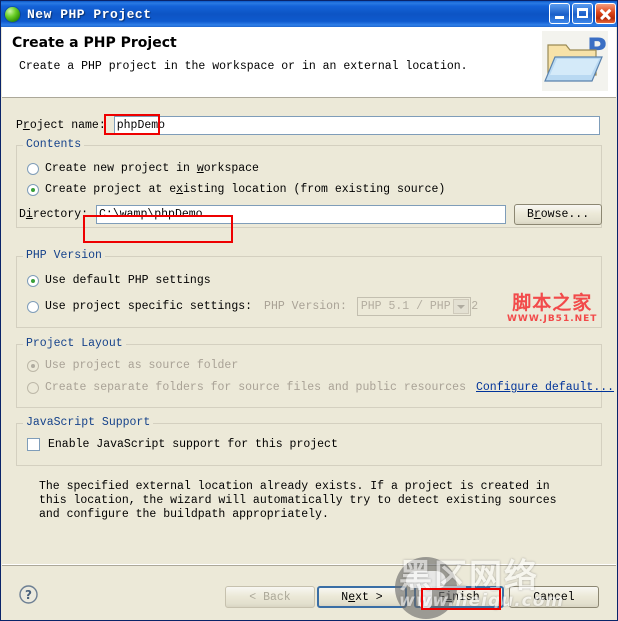  I want to click on window-title: New PHP Project, so click(89, 14).